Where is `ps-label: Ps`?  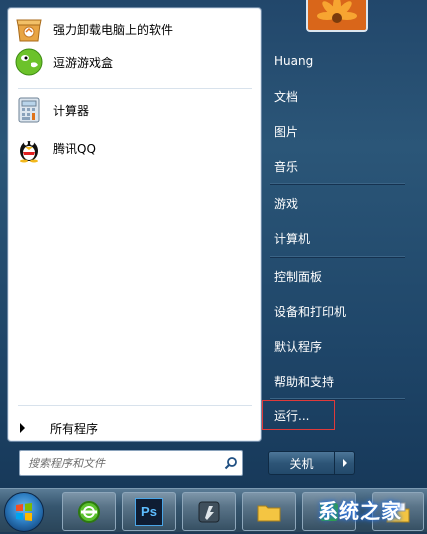 ps-label: Ps is located at coordinates (149, 511).